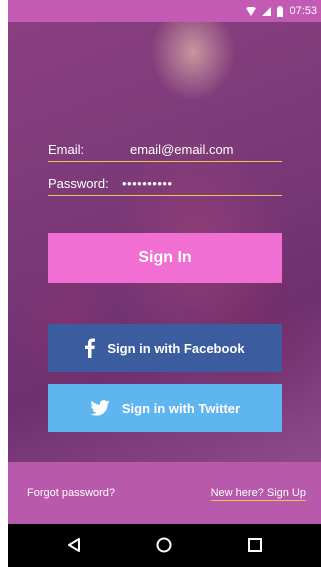  I want to click on password-label: Password:, so click(78, 183).